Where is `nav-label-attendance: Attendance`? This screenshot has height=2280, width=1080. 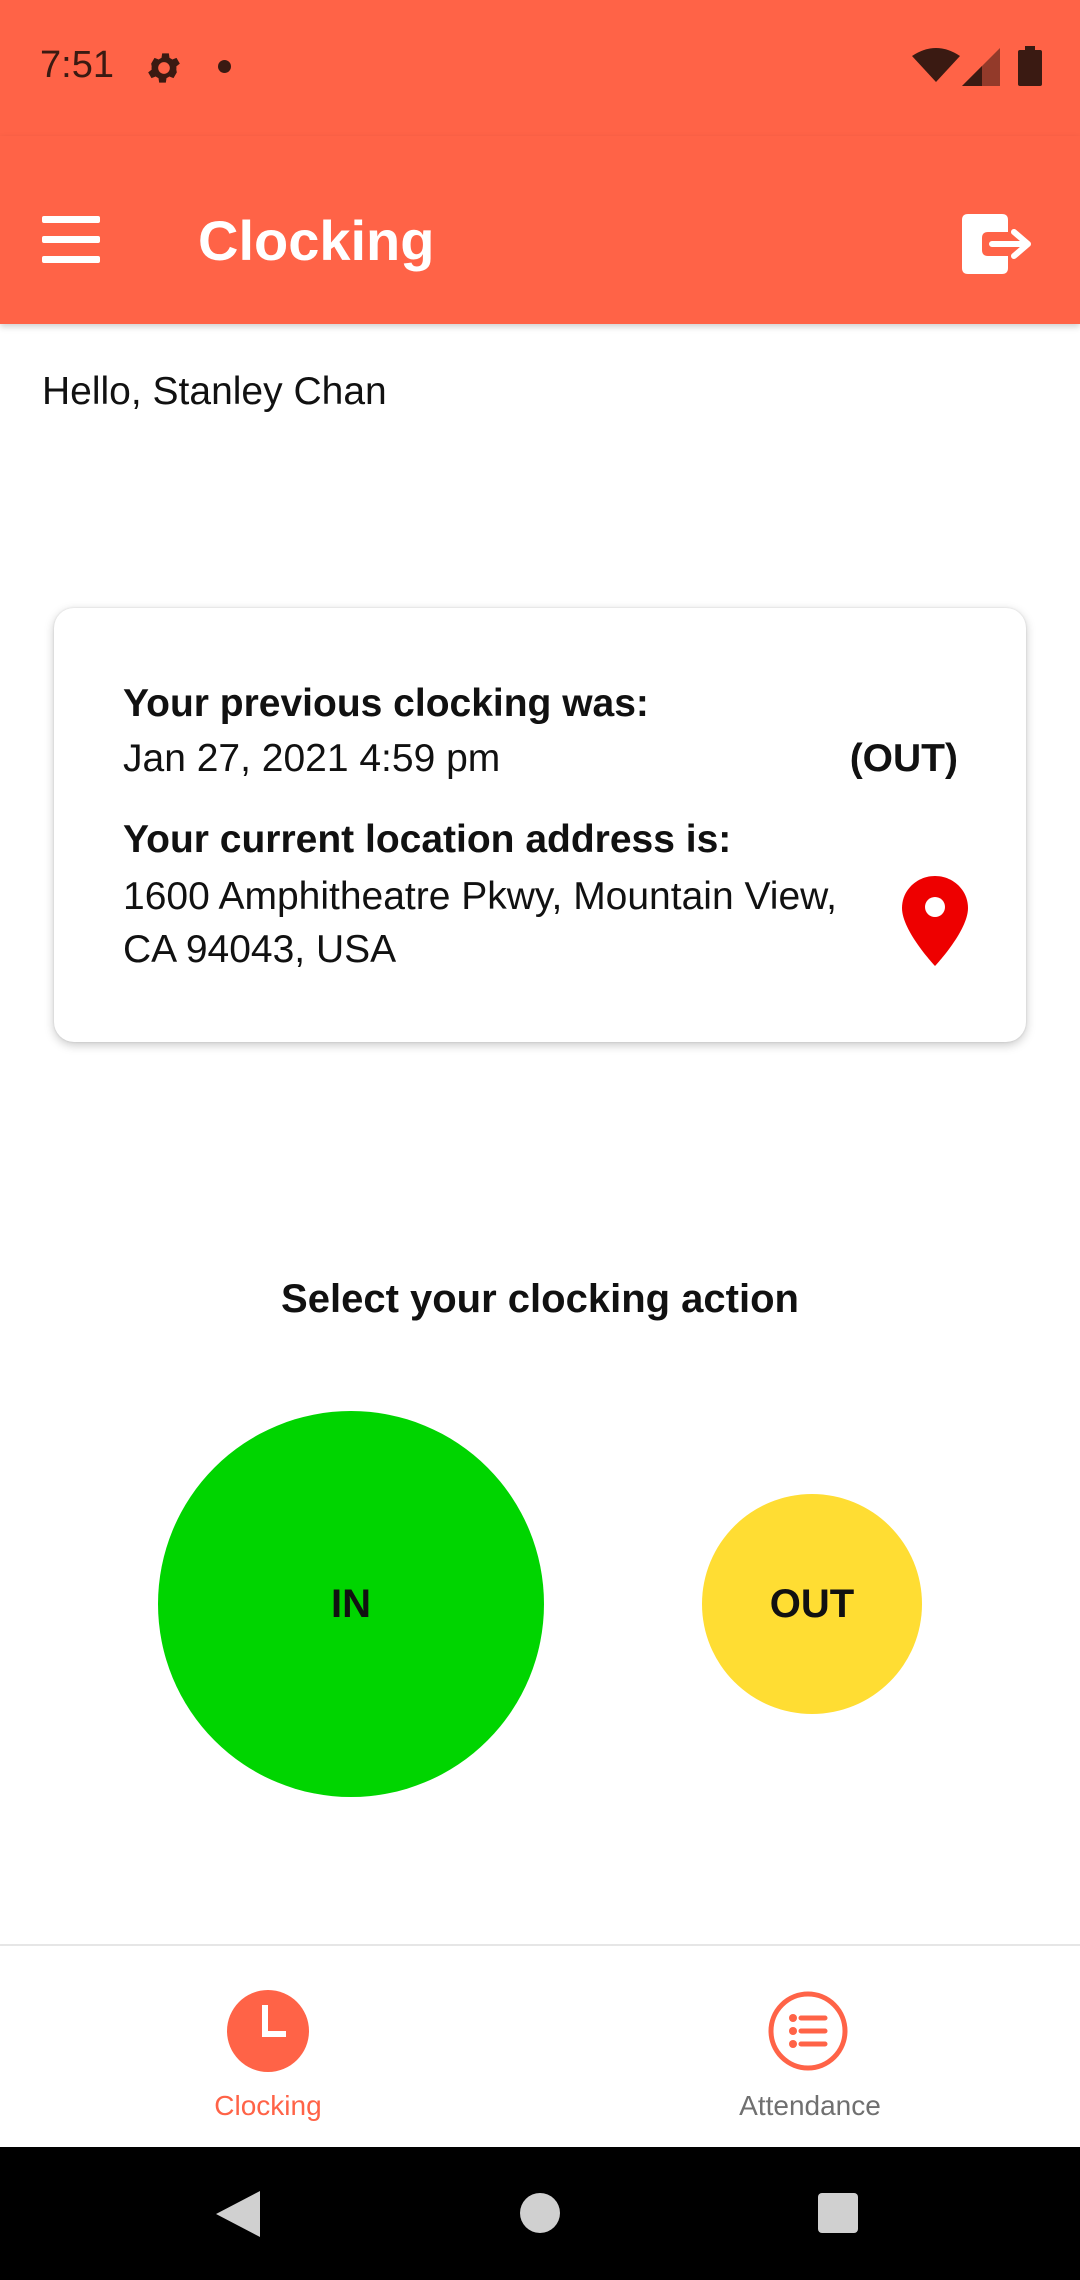 nav-label-attendance: Attendance is located at coordinates (810, 2105).